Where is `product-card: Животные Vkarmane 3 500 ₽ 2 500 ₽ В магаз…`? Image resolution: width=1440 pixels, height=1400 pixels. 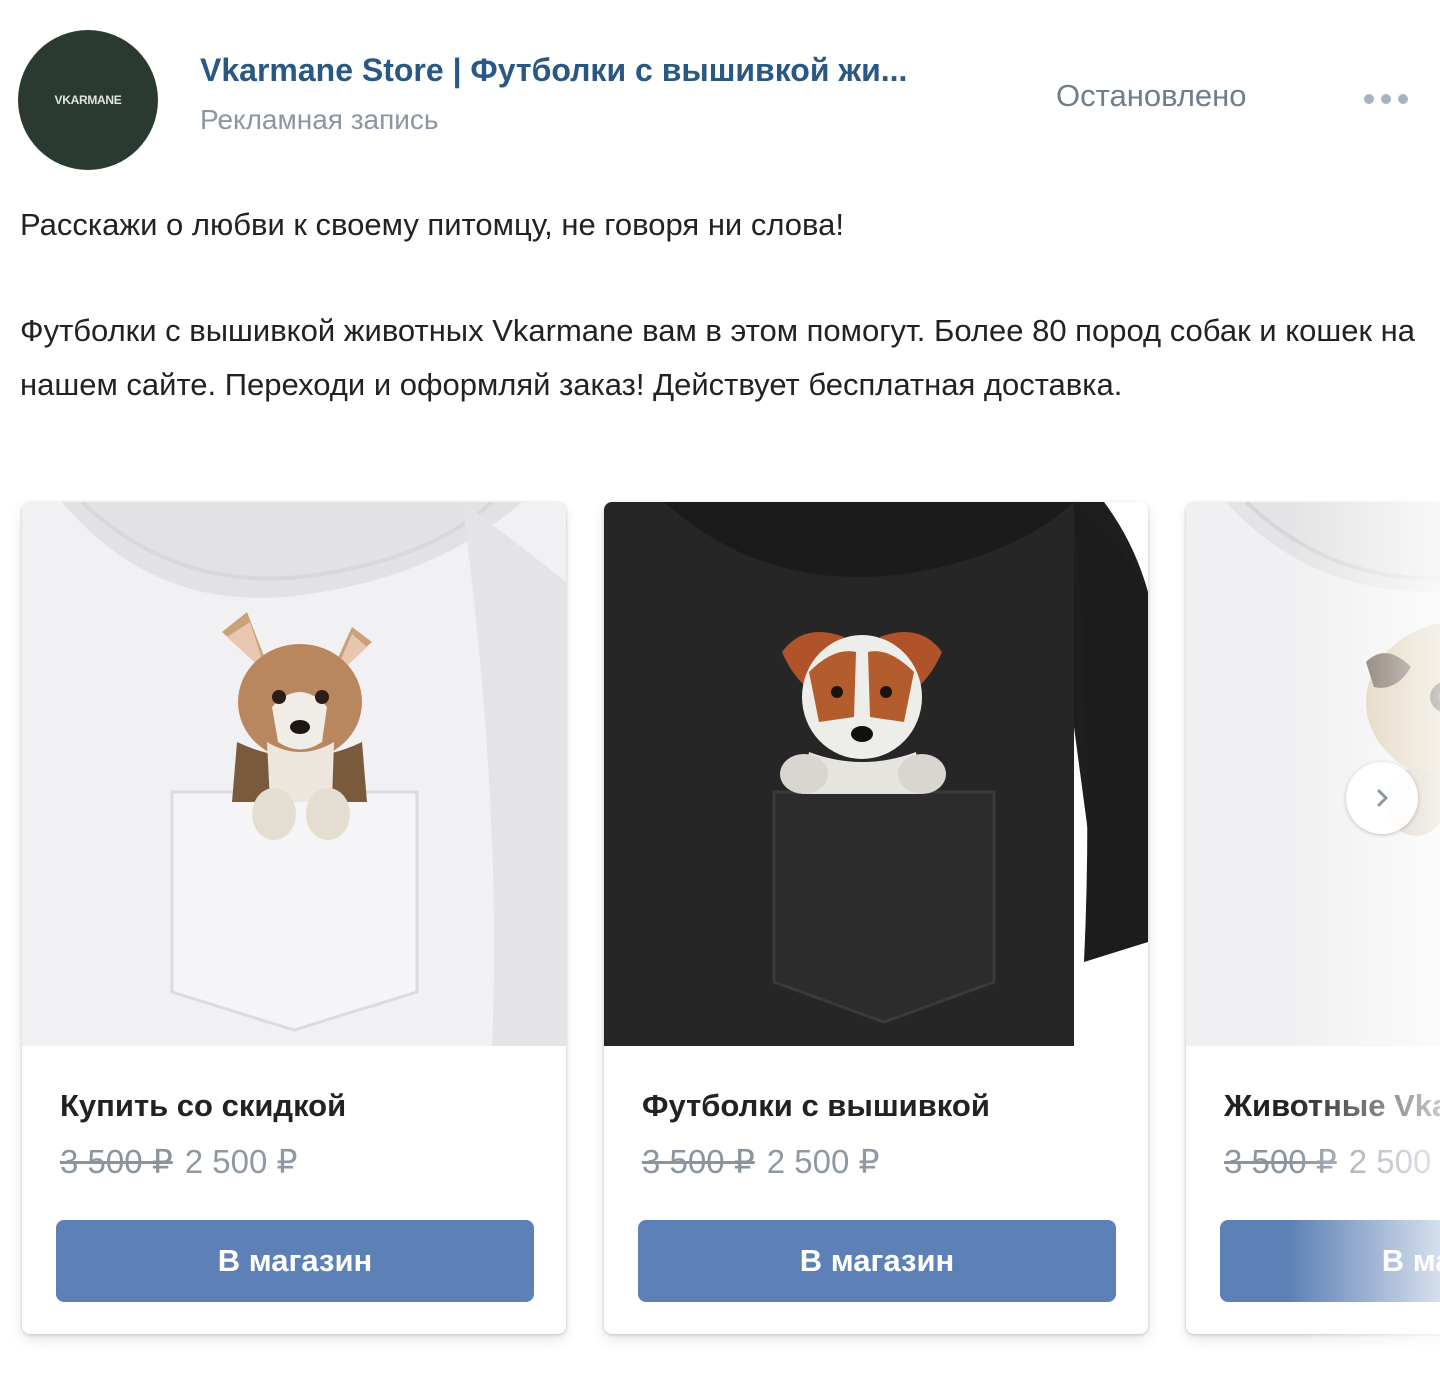
product-card: Животные Vkarmane 3 500 ₽ 2 500 ₽ В магаз… is located at coordinates (1313, 918).